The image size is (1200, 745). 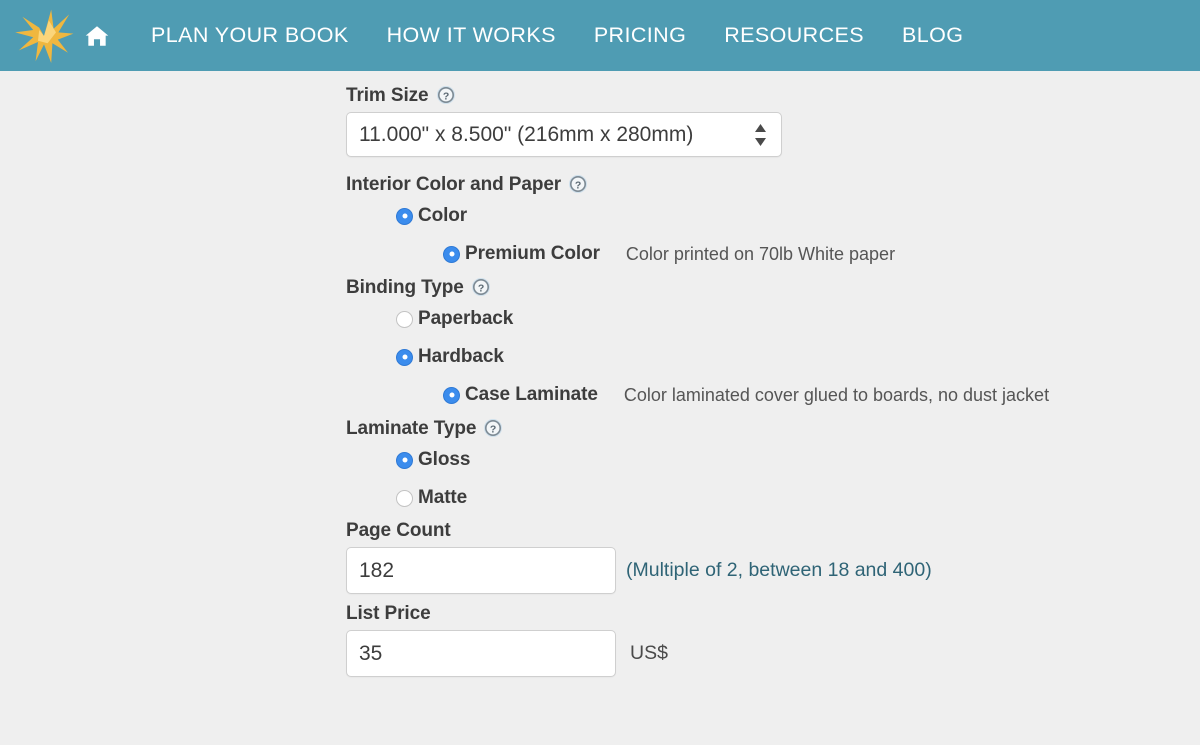 I want to click on nav-link-how-it-works: HOW IT WORKS, so click(x=471, y=35).